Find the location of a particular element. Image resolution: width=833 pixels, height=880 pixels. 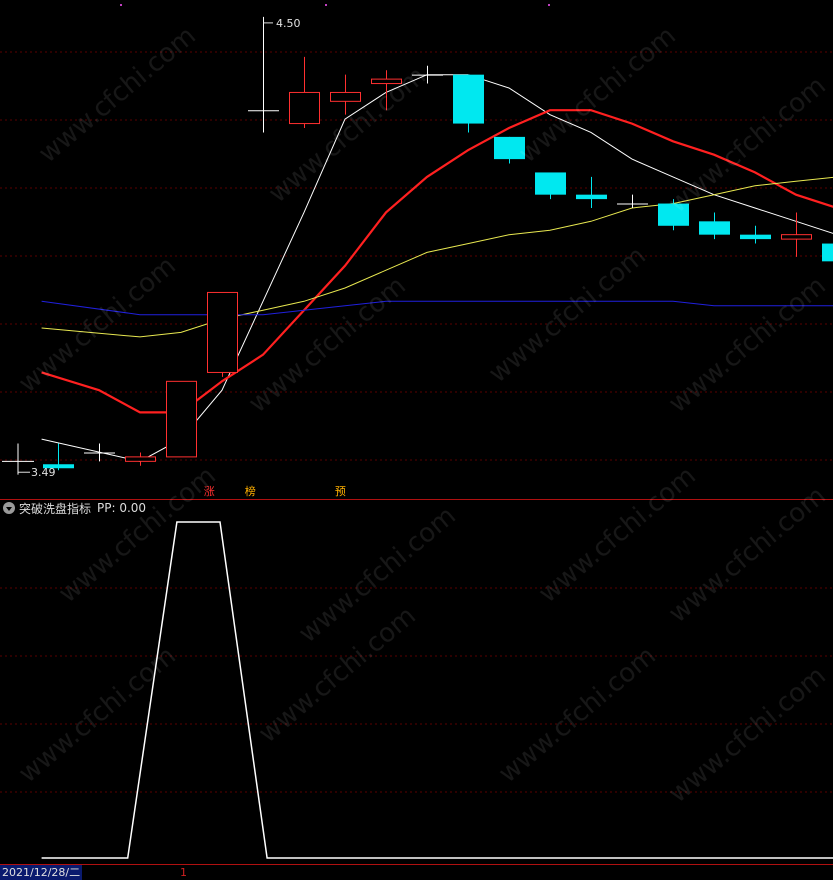

indicator-header: 突破洗盘指标 PP: 0.00 is located at coordinates (74, 508).